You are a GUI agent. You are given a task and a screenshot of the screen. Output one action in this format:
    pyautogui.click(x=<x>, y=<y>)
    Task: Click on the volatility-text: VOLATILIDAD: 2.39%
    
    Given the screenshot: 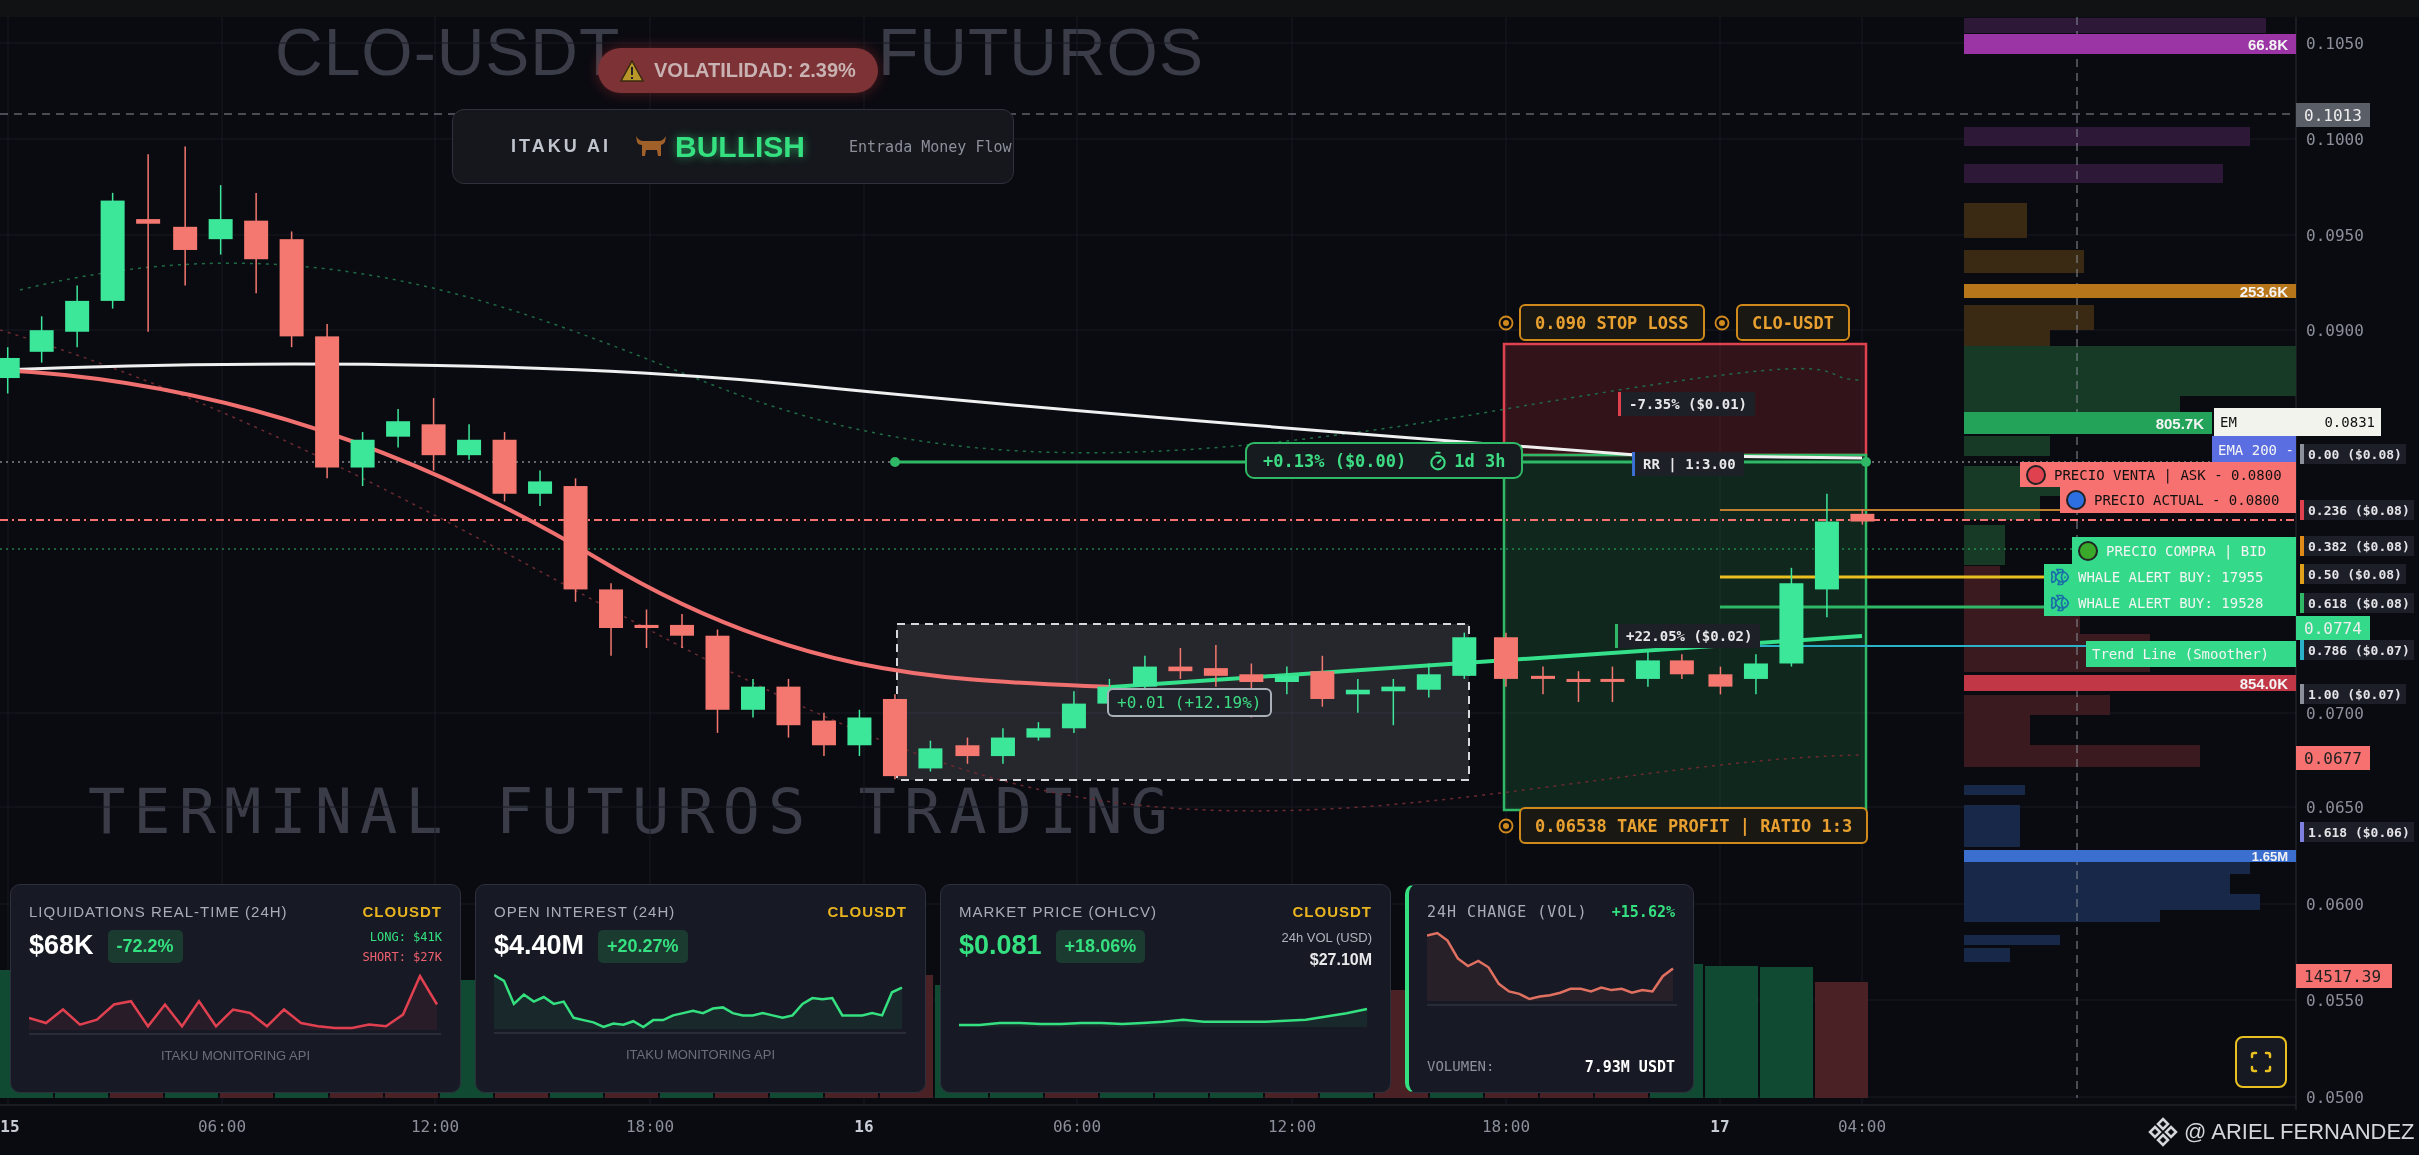 What is the action you would take?
    pyautogui.click(x=755, y=70)
    